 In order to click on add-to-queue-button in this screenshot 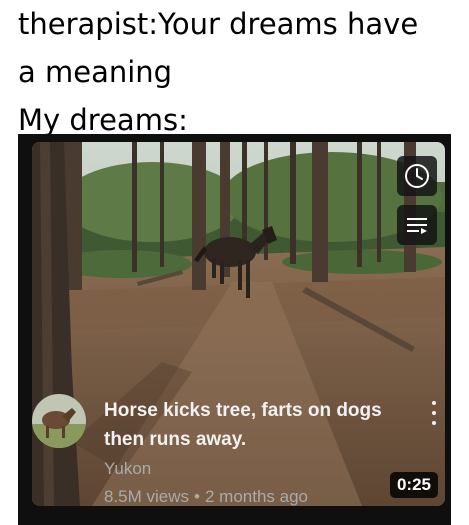, I will do `click(417, 225)`.